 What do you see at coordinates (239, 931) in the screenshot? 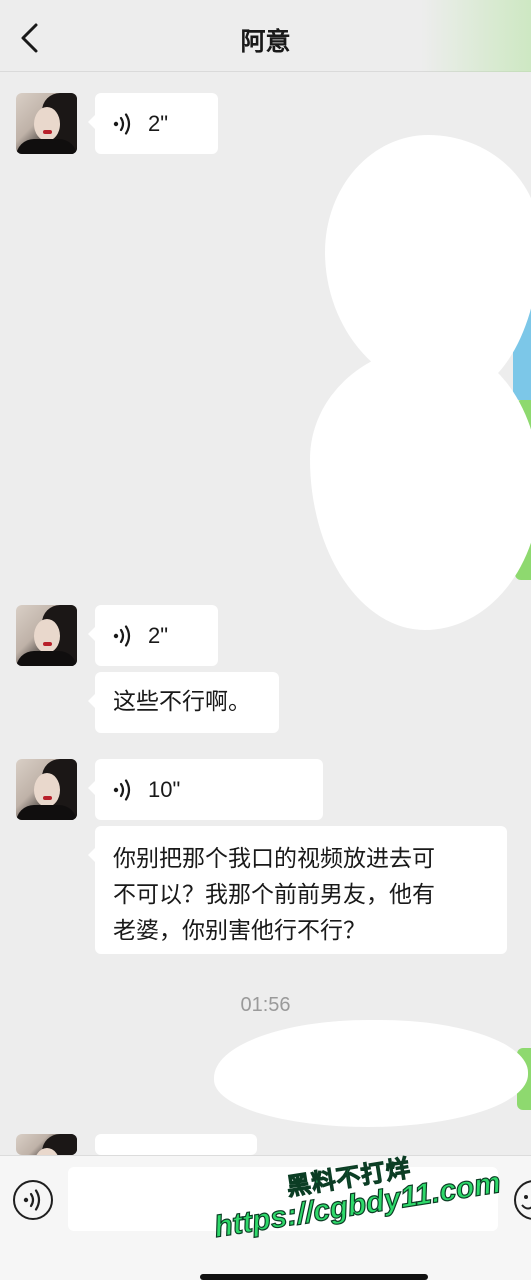
I see `message-line: 老婆，你别害他行不行？` at bounding box center [239, 931].